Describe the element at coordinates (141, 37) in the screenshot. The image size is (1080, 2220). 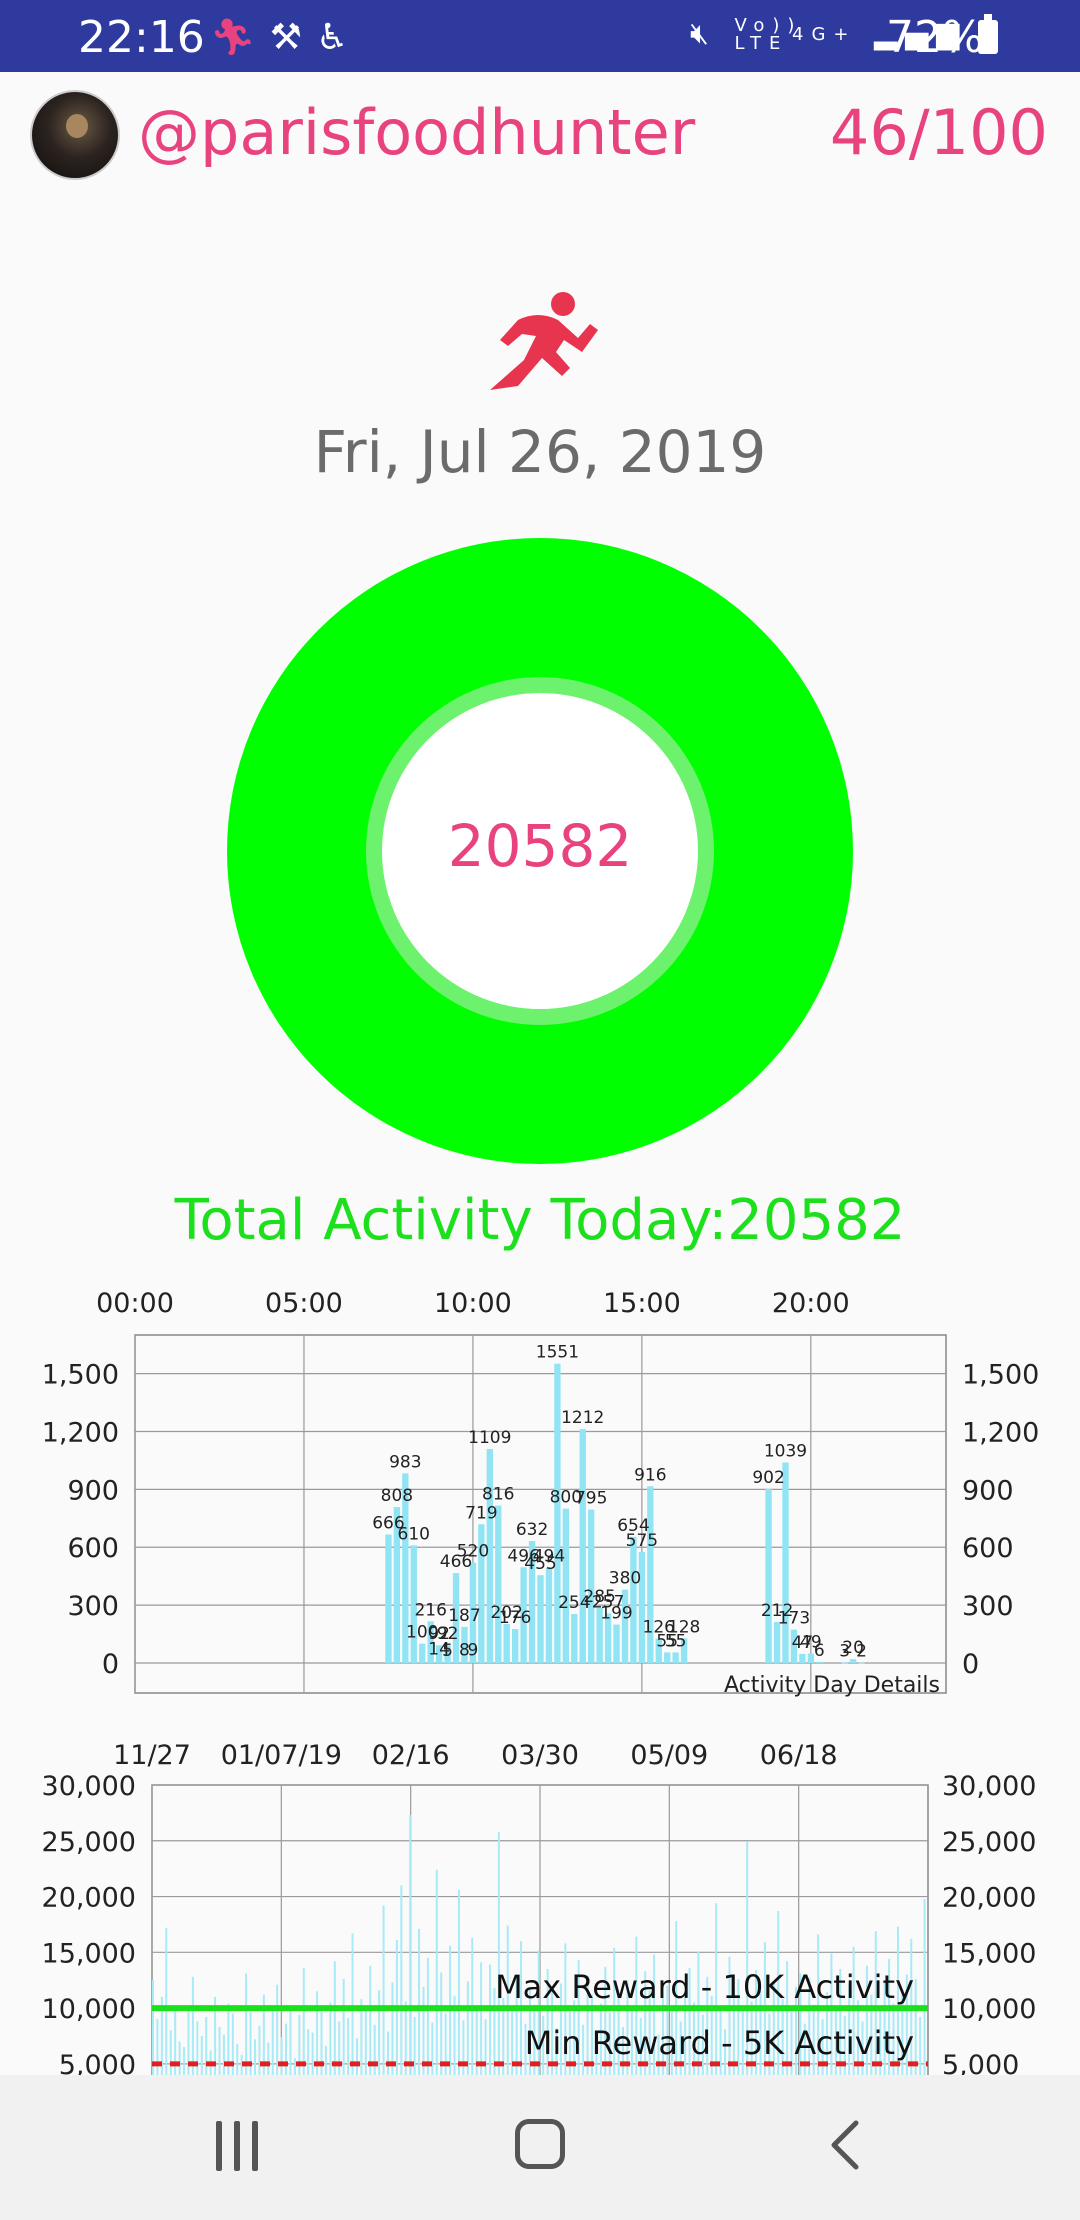
I see `status-time: 22:16` at that location.